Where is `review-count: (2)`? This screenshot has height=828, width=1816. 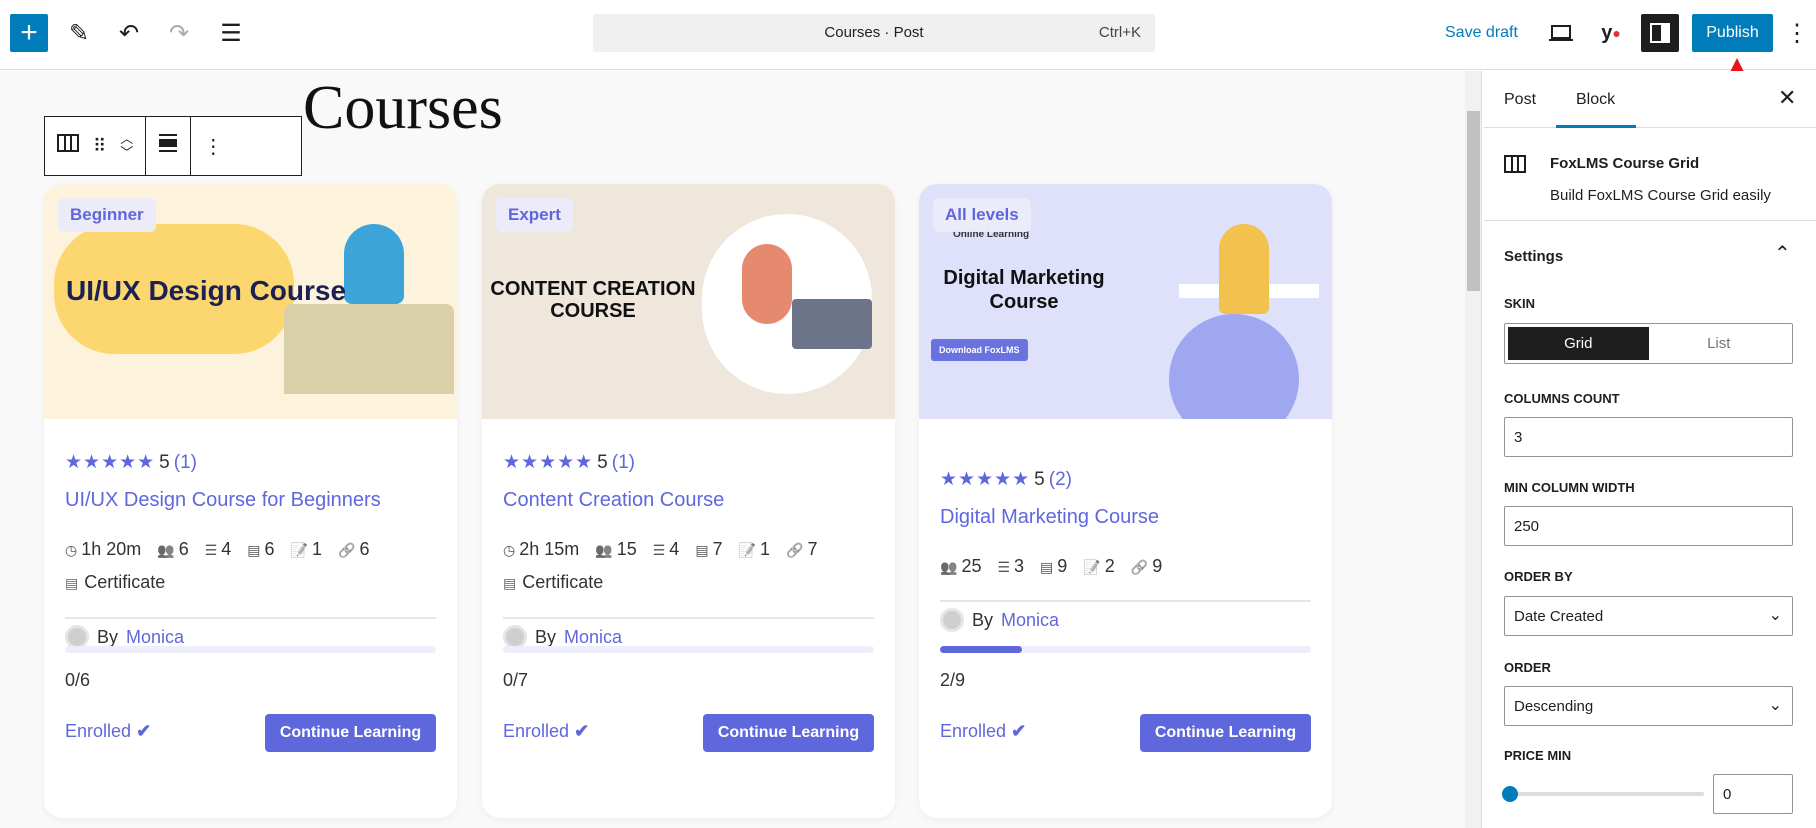
review-count: (2) is located at coordinates (1060, 479).